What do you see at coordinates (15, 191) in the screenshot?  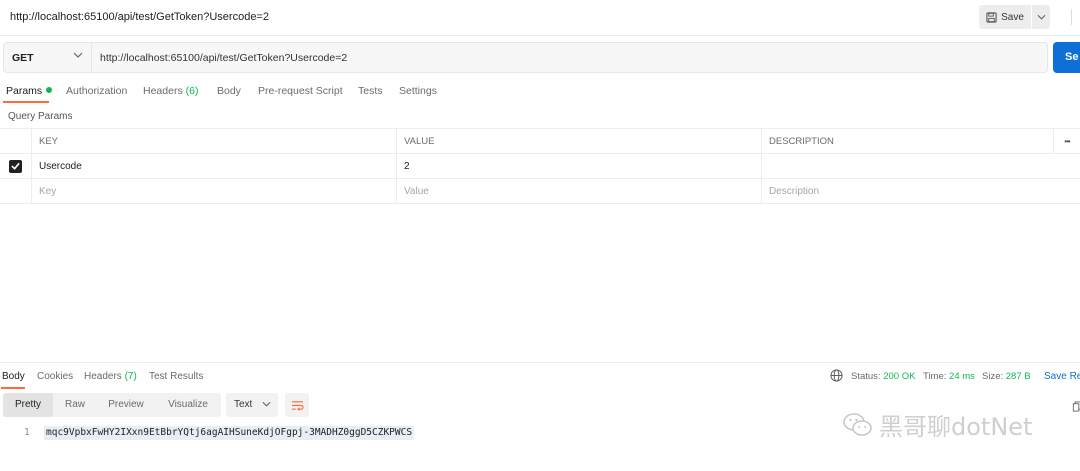 I see `empty-checkbox-cell` at bounding box center [15, 191].